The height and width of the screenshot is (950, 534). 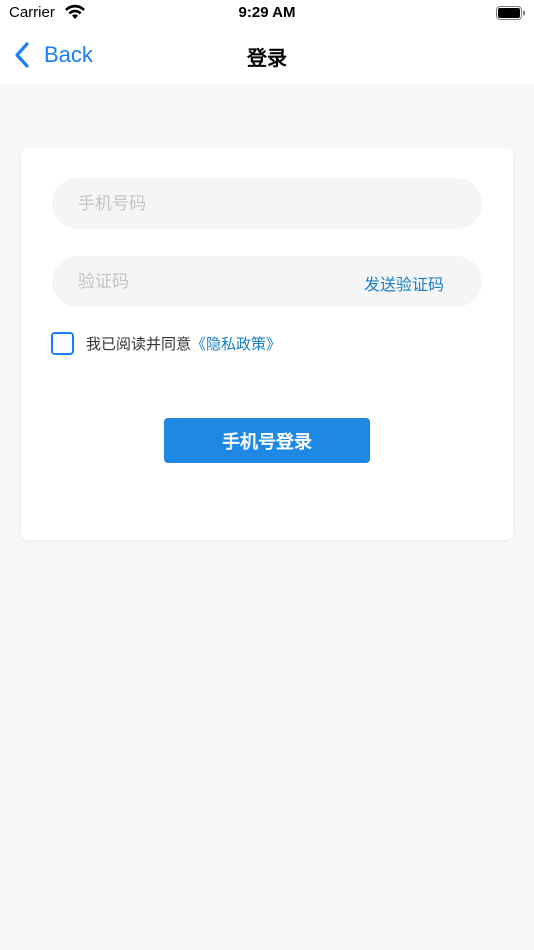 I want to click on code-field: 发送验证码, so click(x=267, y=281).